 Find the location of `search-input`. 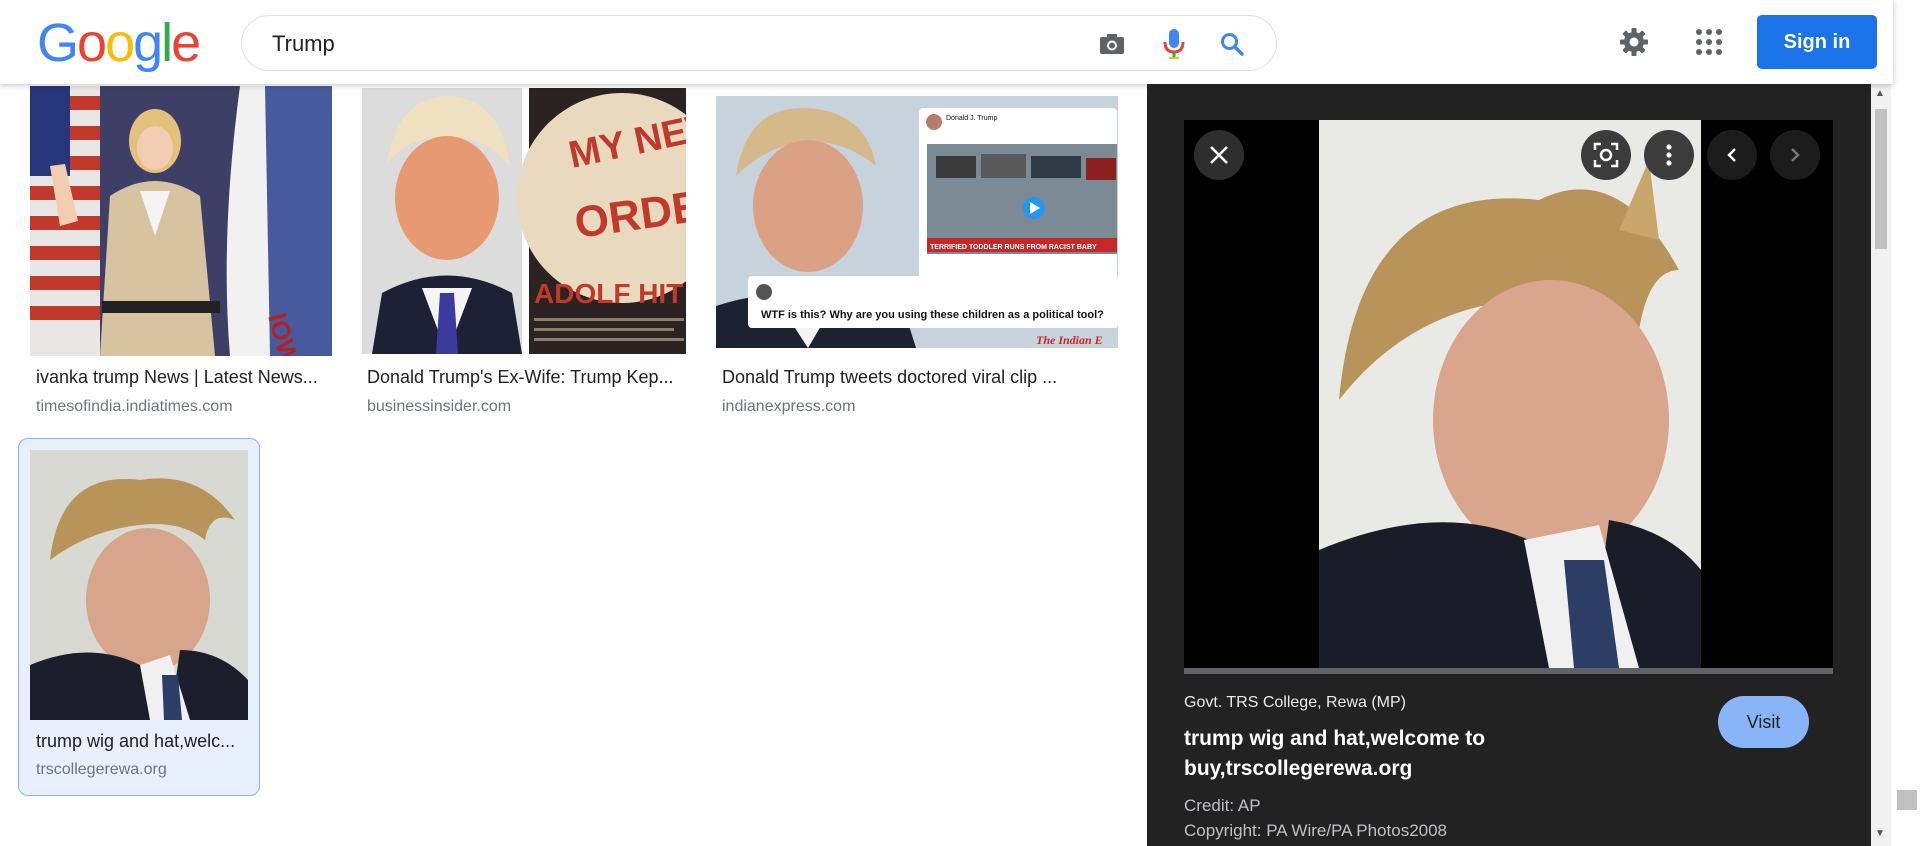

search-input is located at coordinates (672, 44).